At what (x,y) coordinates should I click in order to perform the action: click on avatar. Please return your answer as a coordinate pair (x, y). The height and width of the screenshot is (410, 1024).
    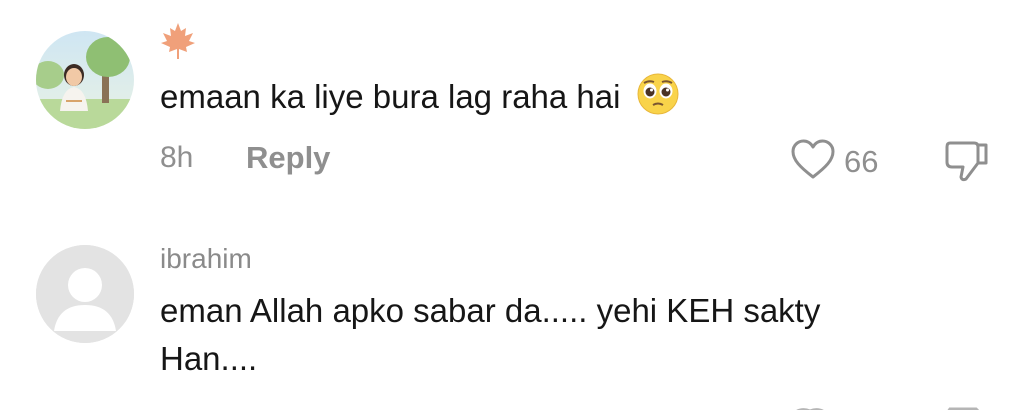
    Looking at the image, I should click on (85, 294).